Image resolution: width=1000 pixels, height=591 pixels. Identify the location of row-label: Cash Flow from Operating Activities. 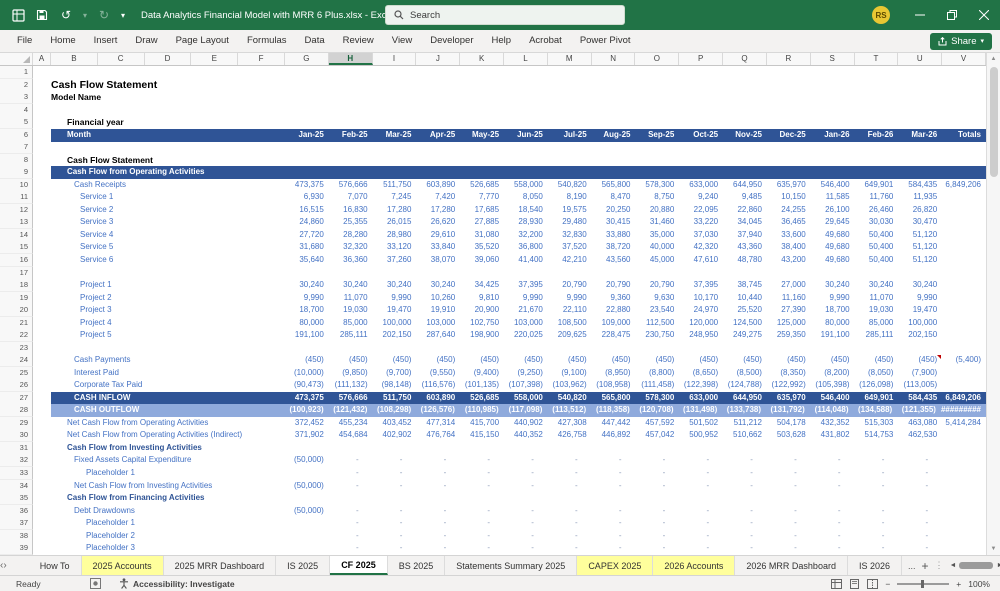
(168, 173).